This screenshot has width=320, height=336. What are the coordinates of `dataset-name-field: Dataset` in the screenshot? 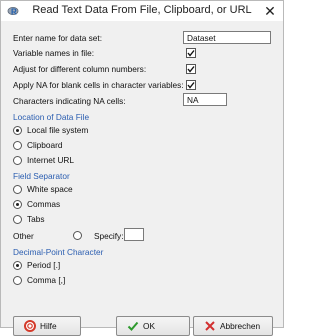 It's located at (227, 37).